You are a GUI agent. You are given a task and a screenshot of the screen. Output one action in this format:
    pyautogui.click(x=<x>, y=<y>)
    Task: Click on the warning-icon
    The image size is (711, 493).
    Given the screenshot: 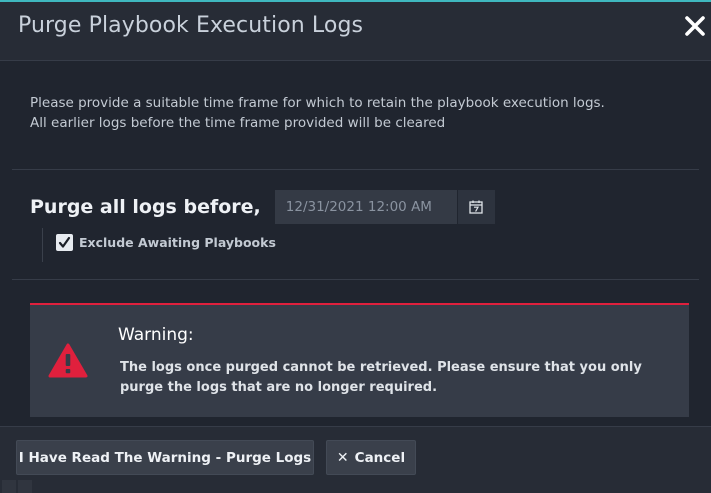 What is the action you would take?
    pyautogui.click(x=68, y=361)
    